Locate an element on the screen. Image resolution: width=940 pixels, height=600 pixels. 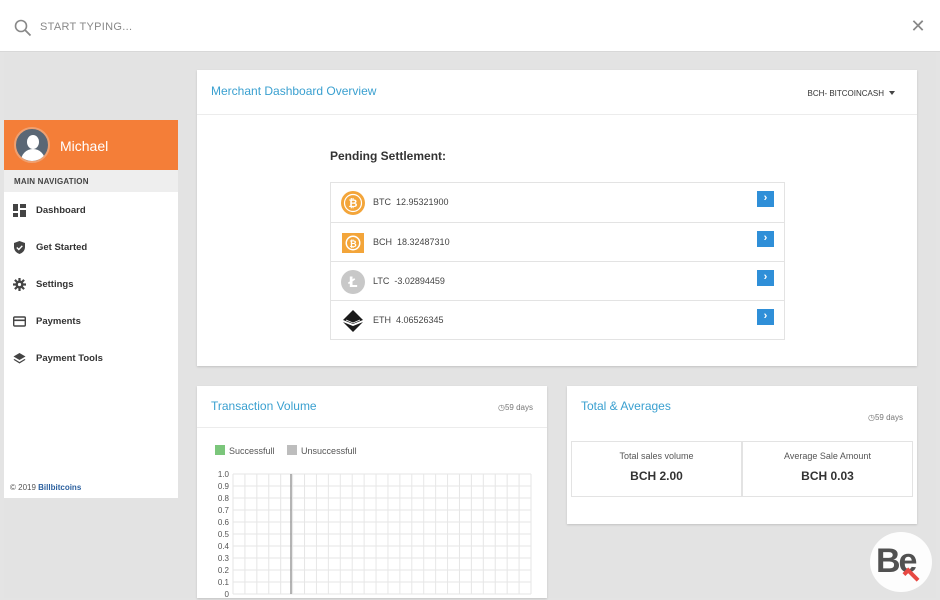
ltc-details-button: › is located at coordinates (765, 278).